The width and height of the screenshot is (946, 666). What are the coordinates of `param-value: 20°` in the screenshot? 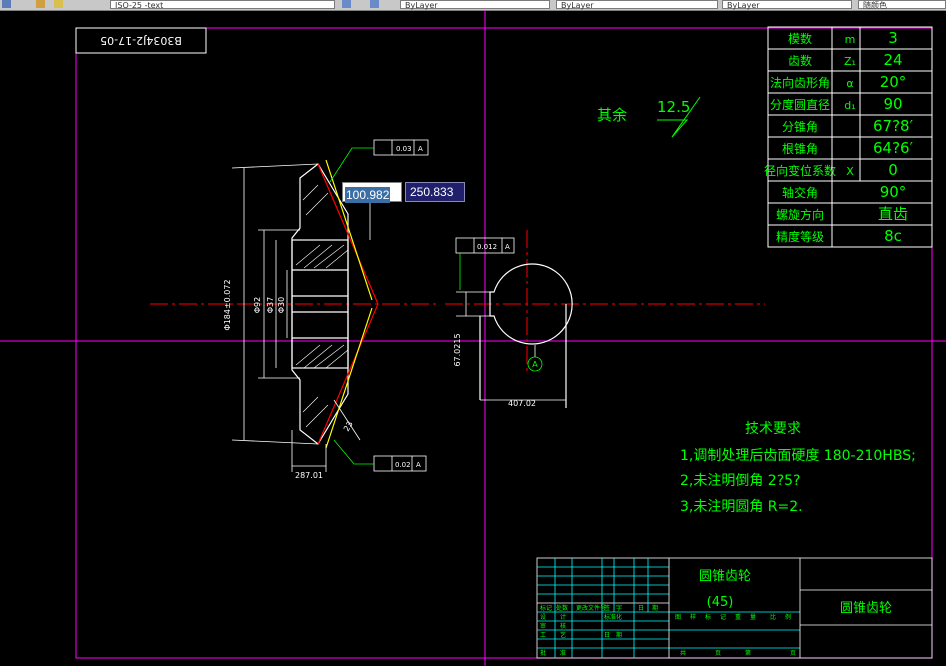 It's located at (893, 82).